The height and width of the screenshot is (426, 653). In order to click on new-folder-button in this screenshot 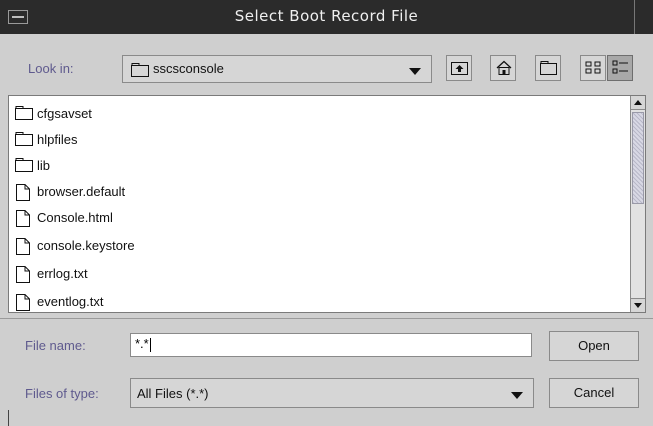, I will do `click(548, 68)`.